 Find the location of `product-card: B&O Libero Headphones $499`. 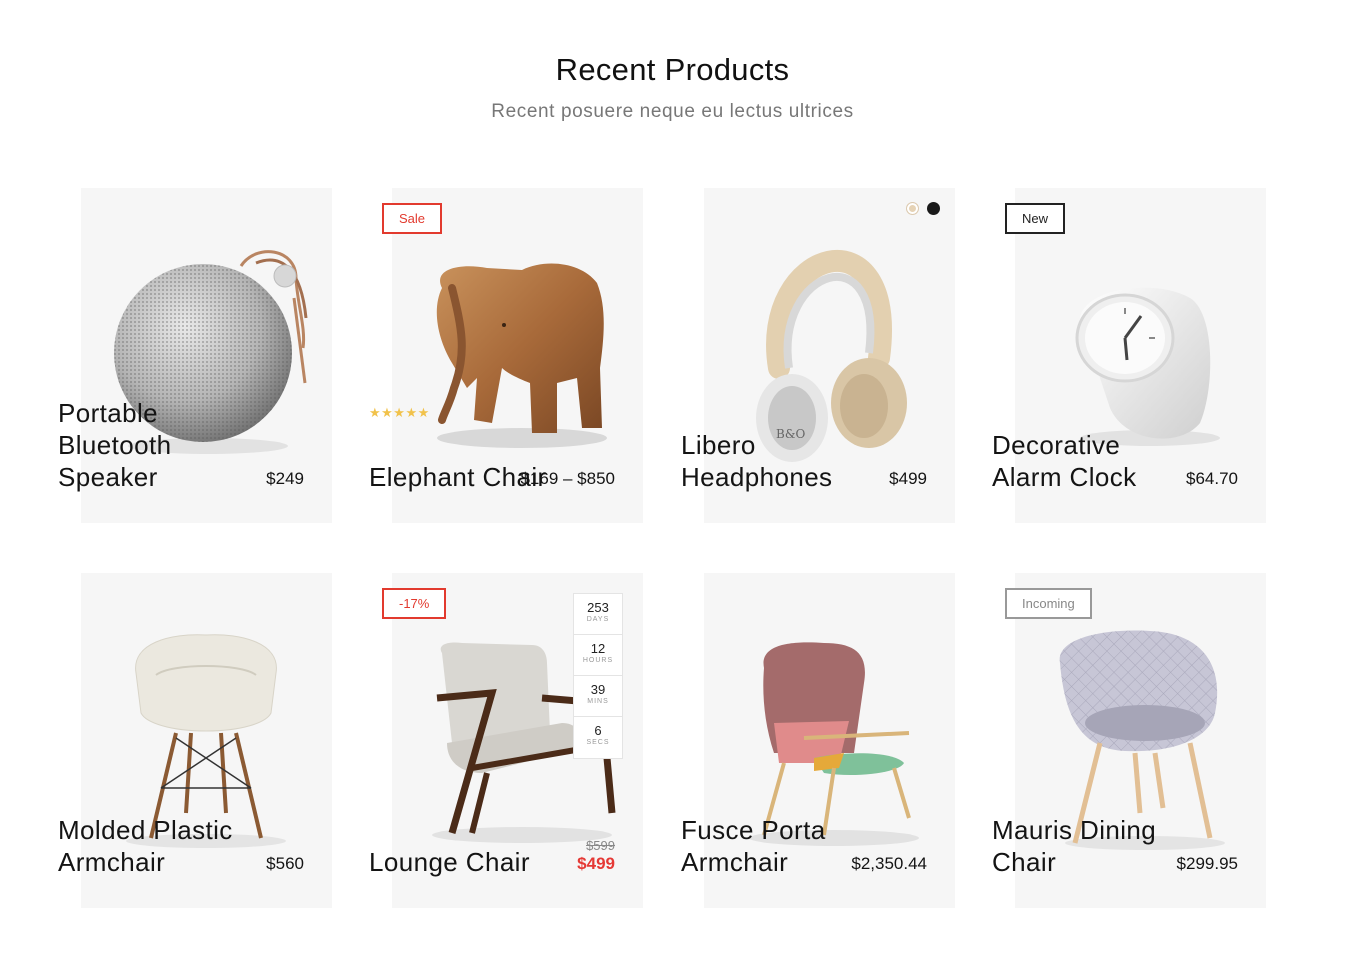

product-card: B&O Libero Headphones $499 is located at coordinates (818, 355).